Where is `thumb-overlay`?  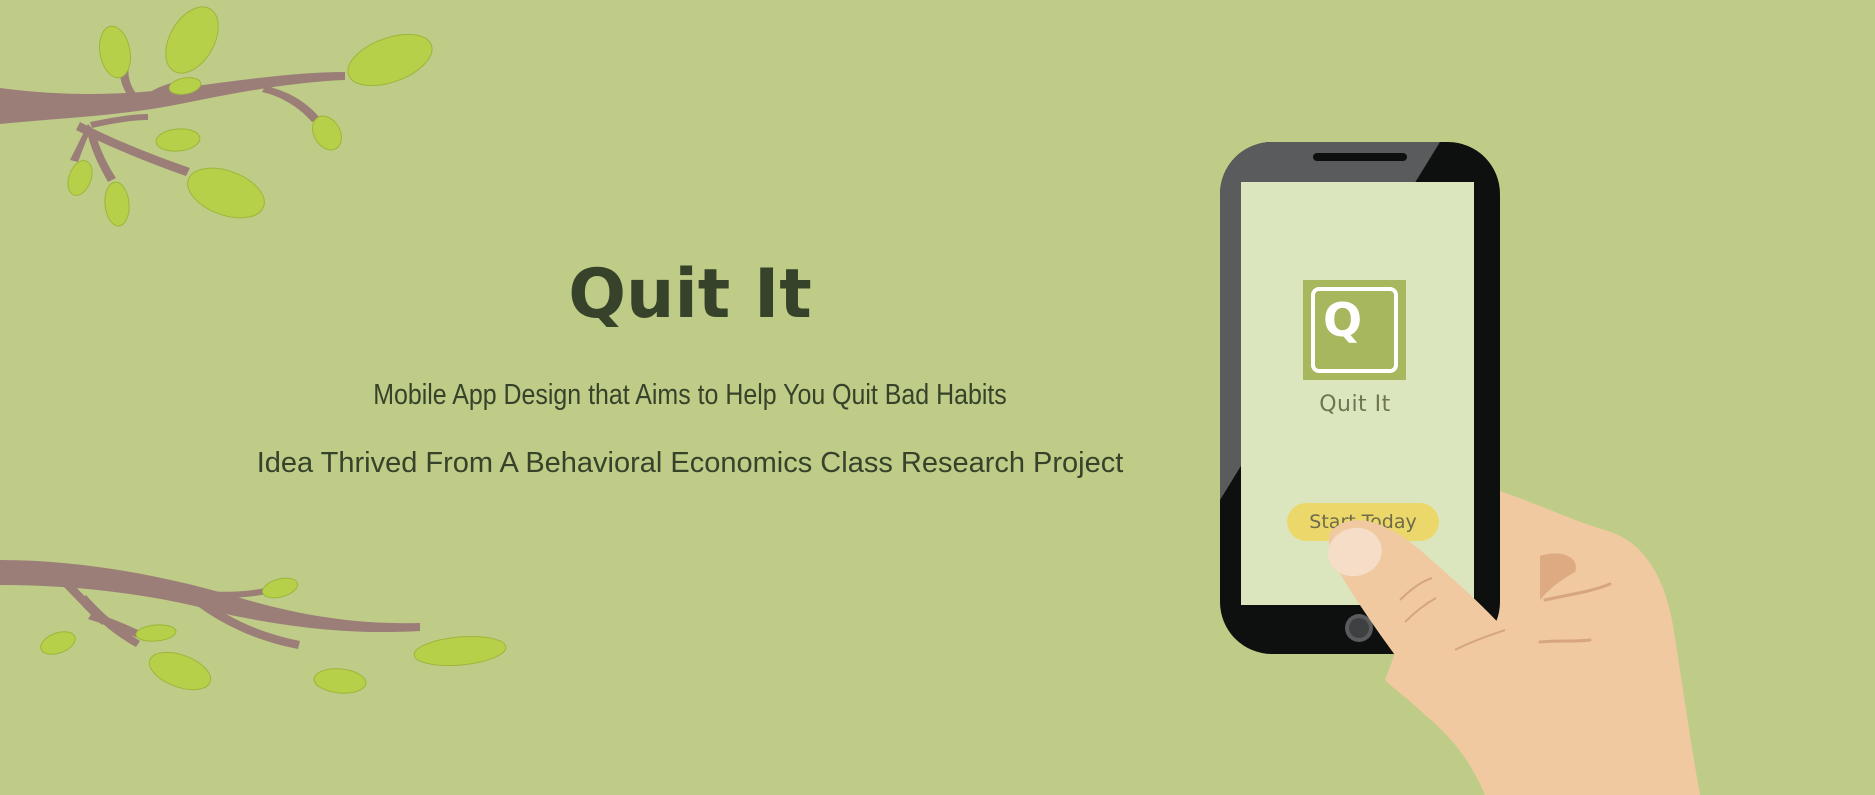 thumb-overlay is located at coordinates (1429, 621).